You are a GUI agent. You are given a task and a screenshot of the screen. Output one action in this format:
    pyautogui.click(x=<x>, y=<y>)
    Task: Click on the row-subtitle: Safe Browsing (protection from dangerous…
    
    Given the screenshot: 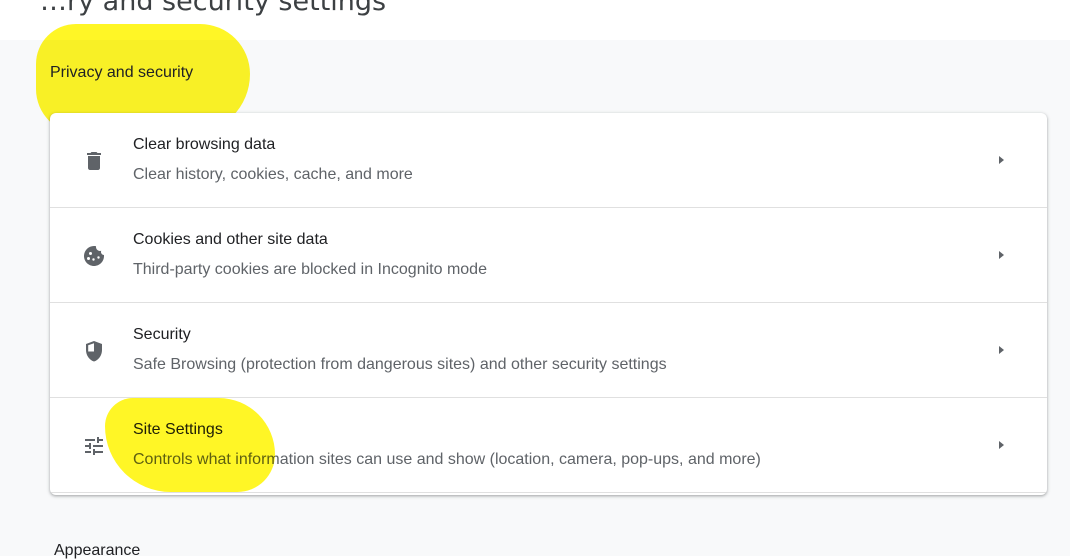 What is the action you would take?
    pyautogui.click(x=400, y=364)
    